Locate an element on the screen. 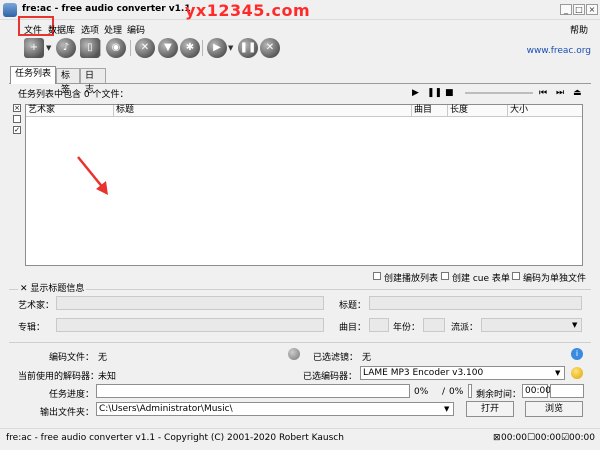 The width and height of the screenshot is (600, 450). single-file-label: 编码为单独文件 is located at coordinates (555, 279).